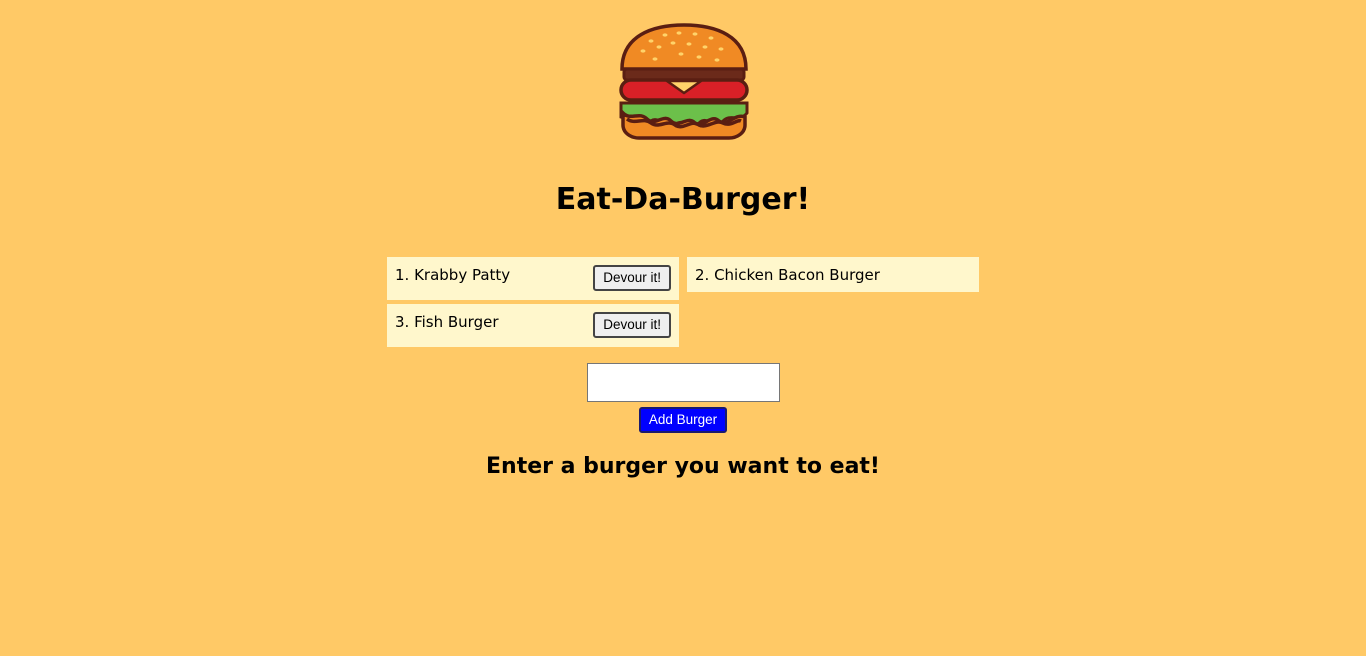  I want to click on burger-item-label: 2. Chicken Bacon Burger, so click(787, 275).